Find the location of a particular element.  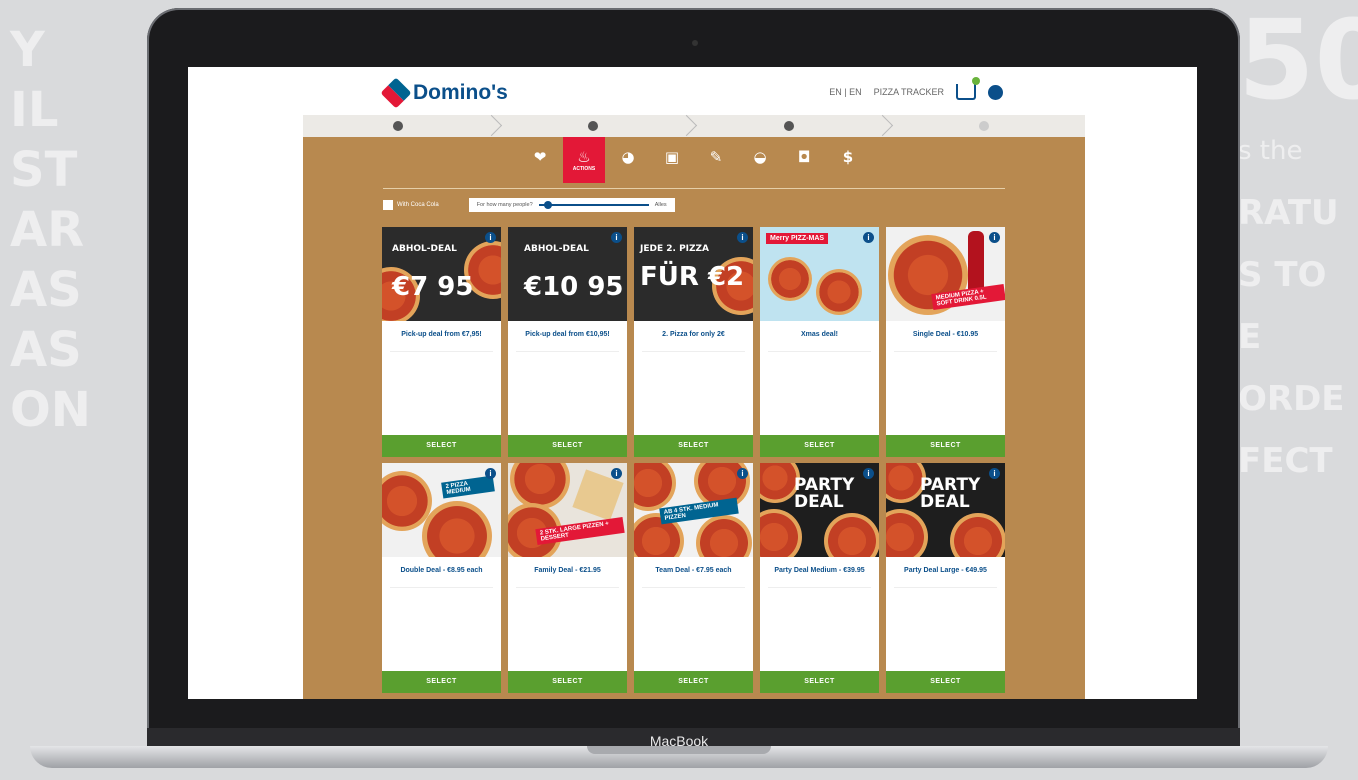

deal-image: 2 STK. LARGE PIZZEN + DESSERT i is located at coordinates (567, 510).